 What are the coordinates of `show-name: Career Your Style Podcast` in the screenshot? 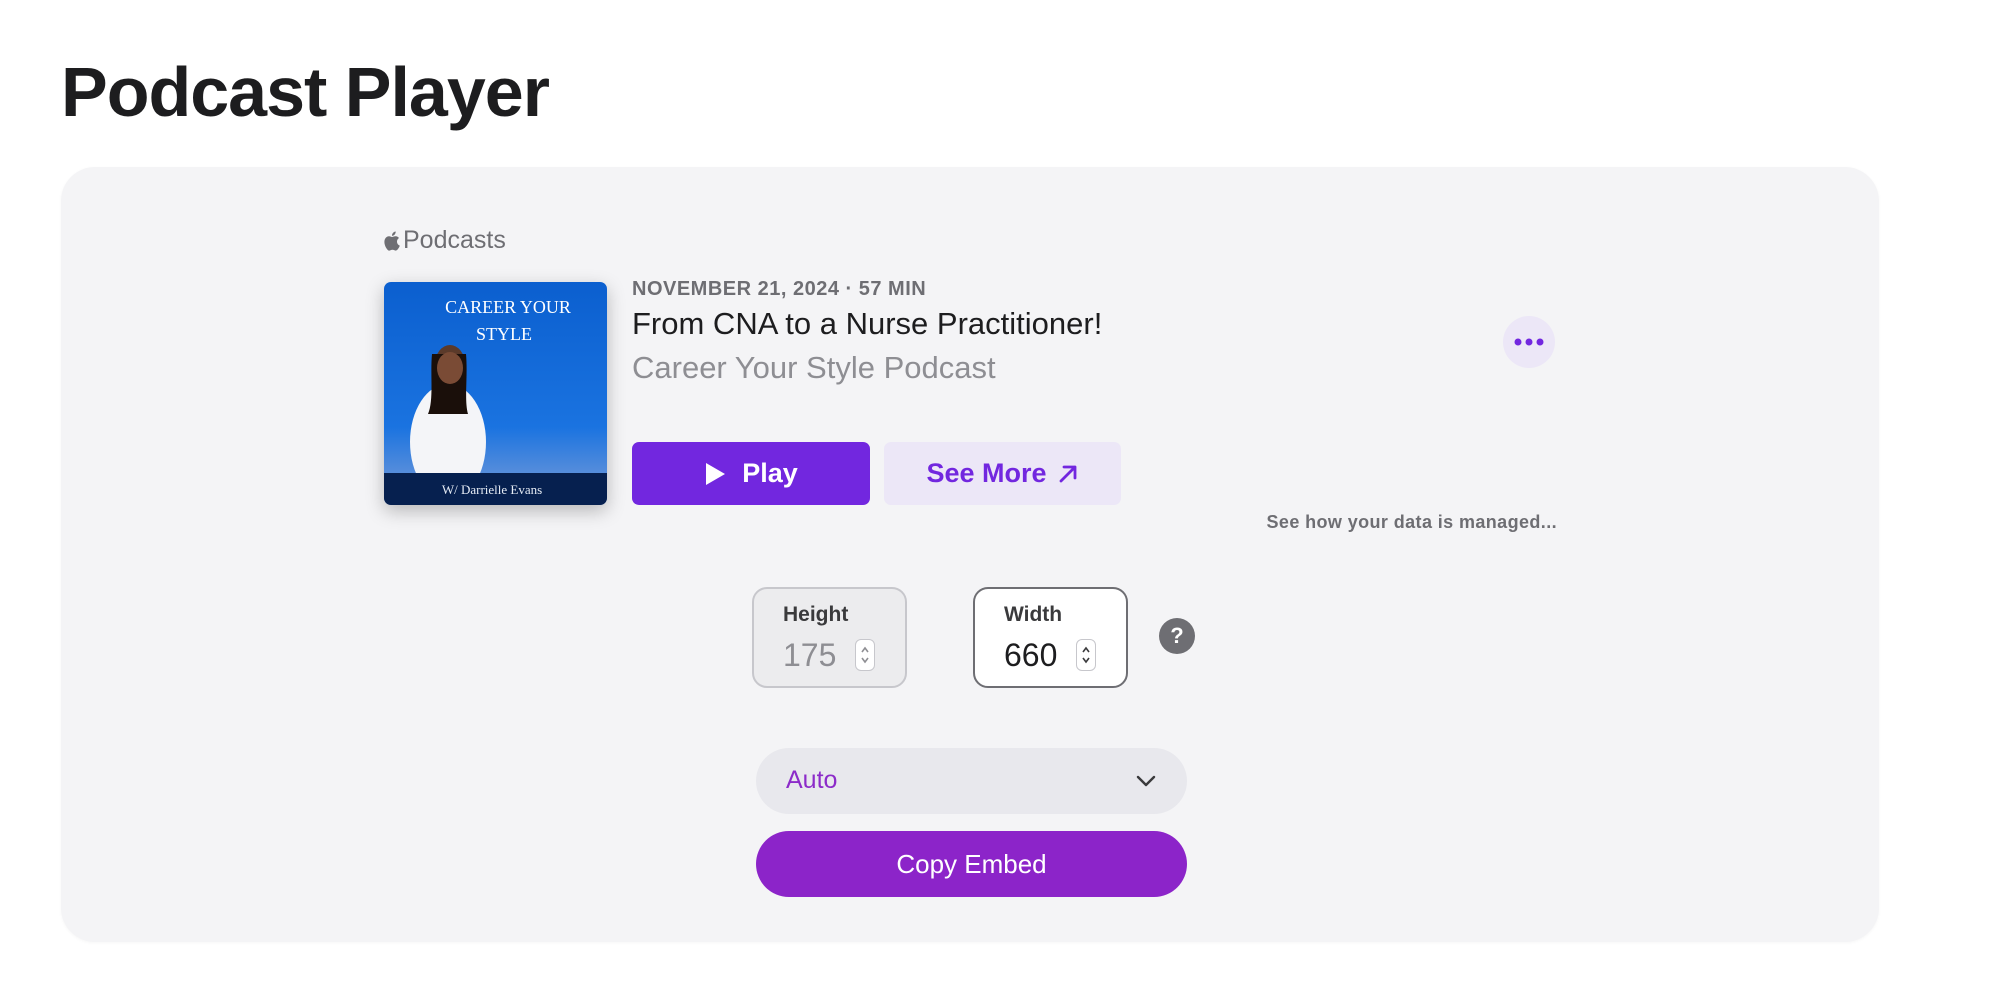 It's located at (814, 368).